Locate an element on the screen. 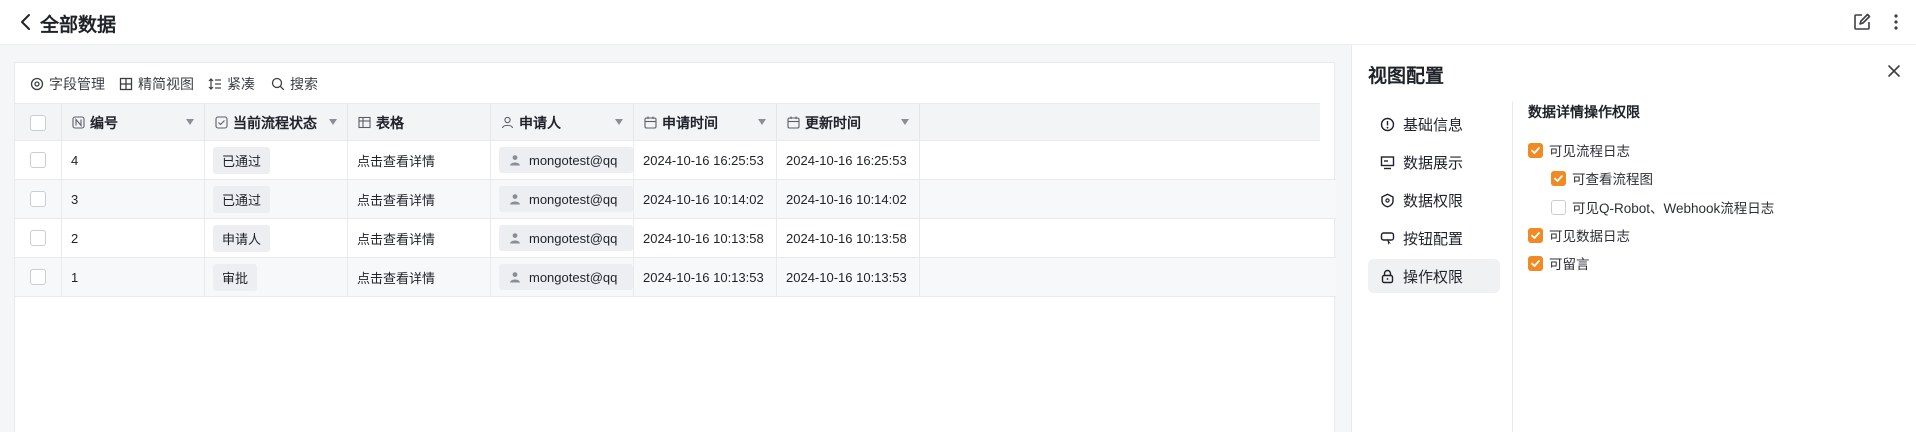 The height and width of the screenshot is (432, 1916). menu-item-data-permission: 数据权限 is located at coordinates (1434, 200).